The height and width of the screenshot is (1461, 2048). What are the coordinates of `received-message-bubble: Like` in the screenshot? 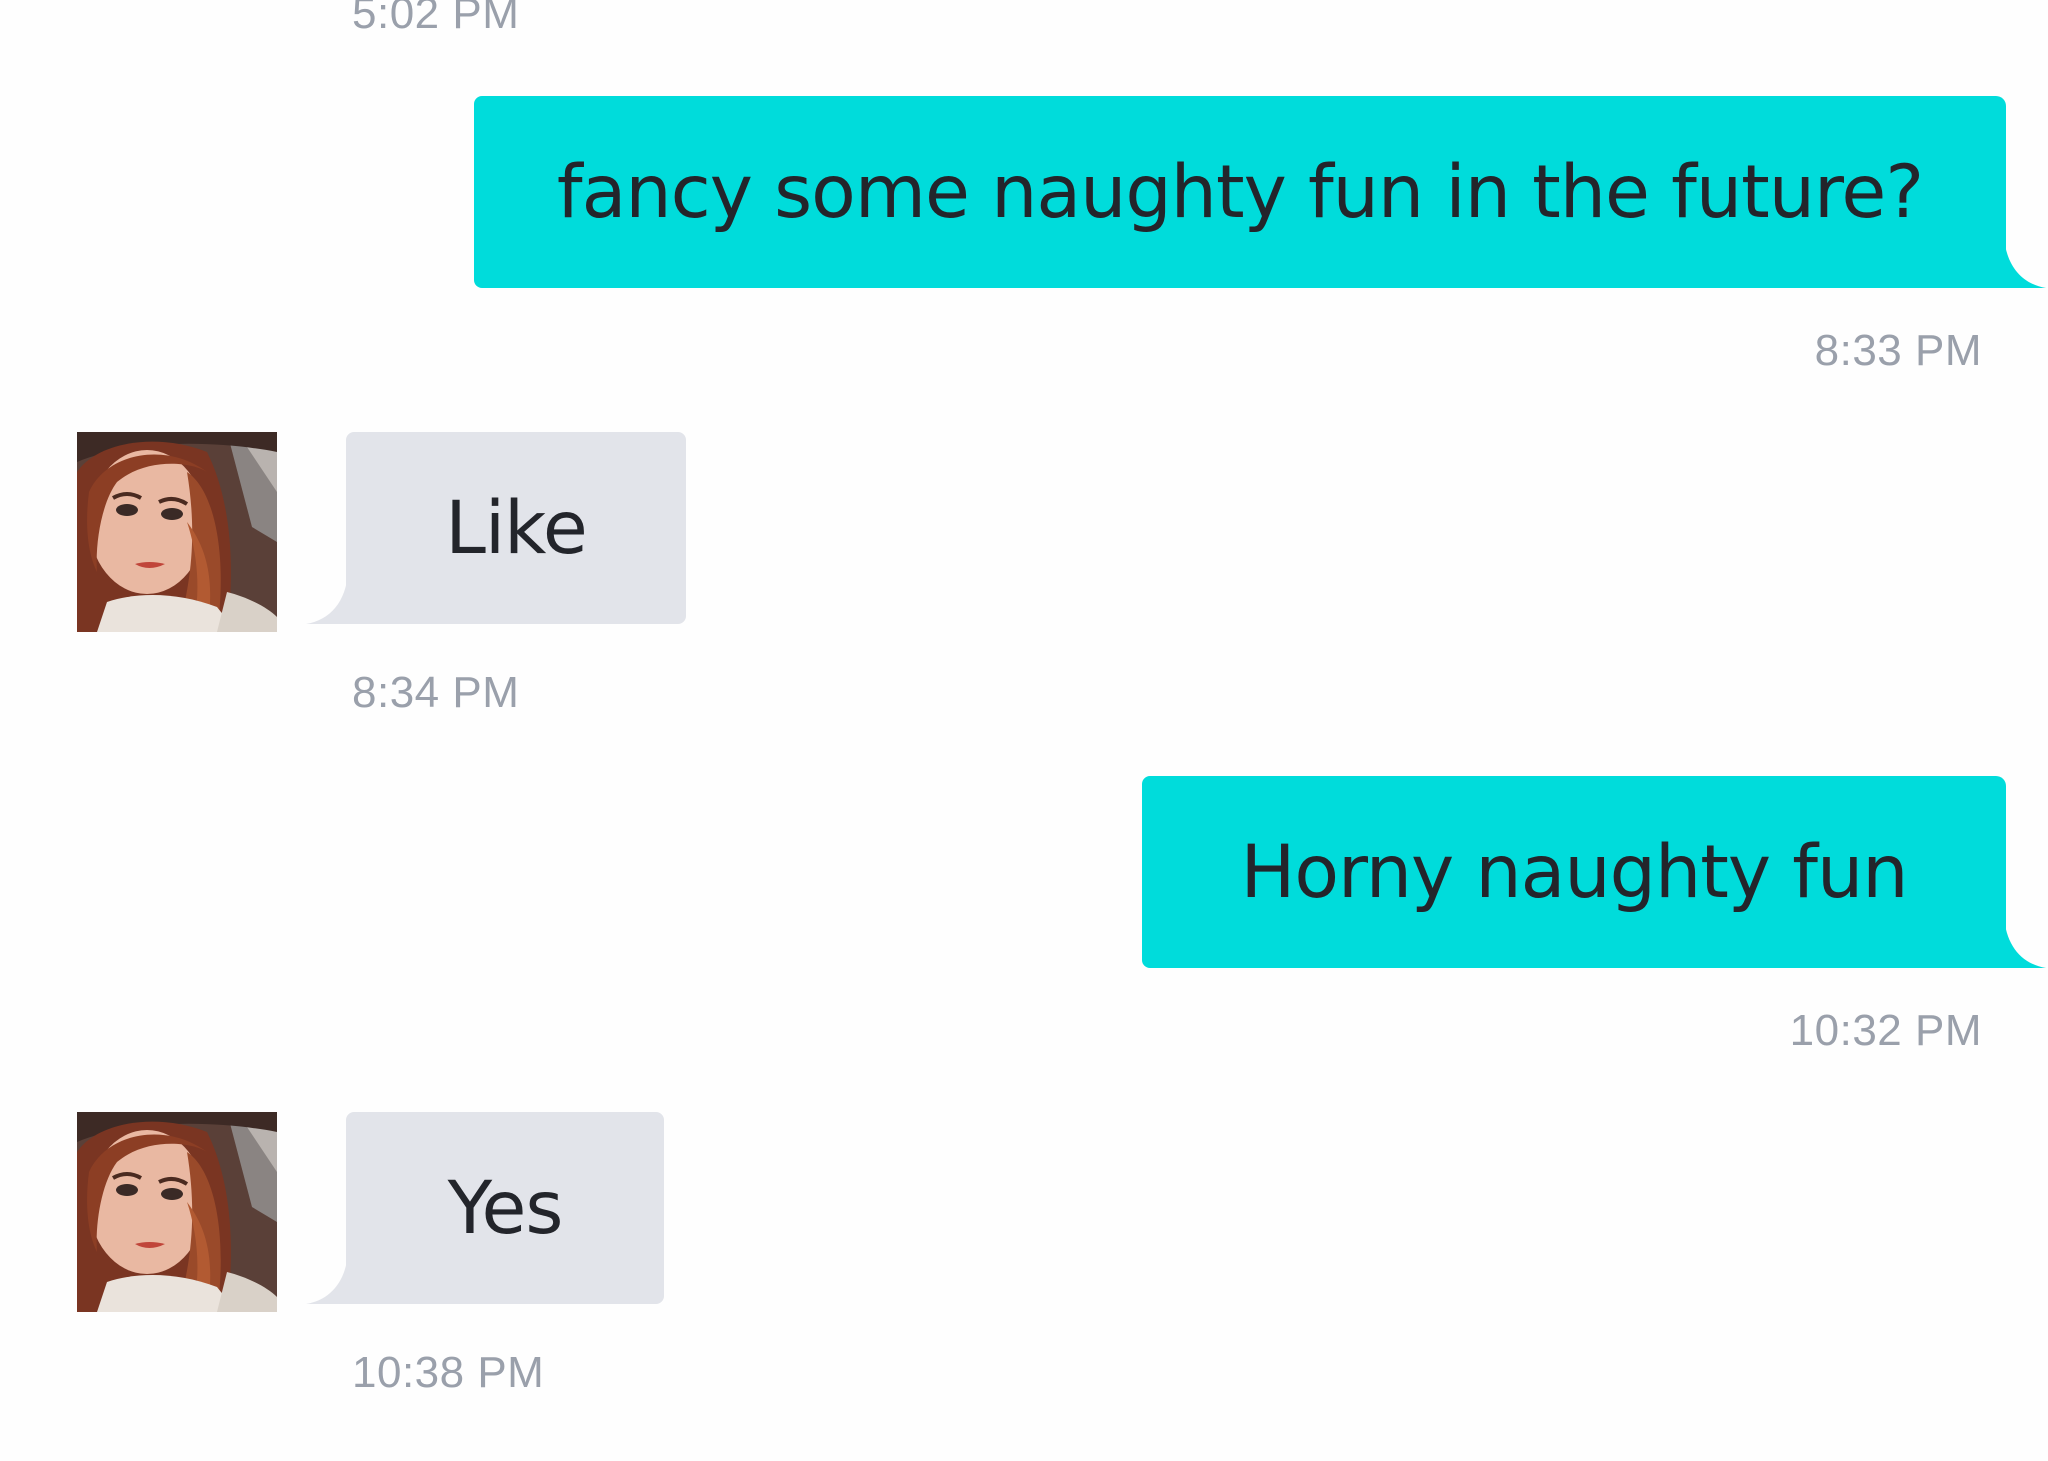 It's located at (496, 528).